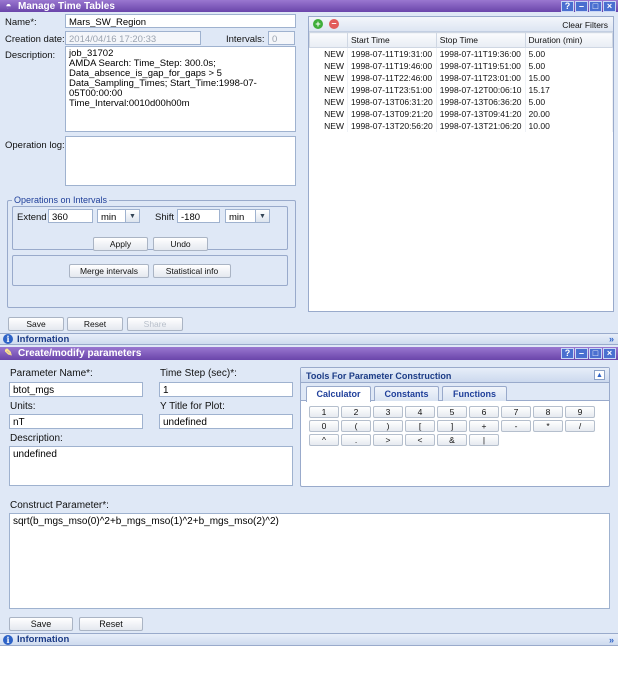 The image size is (618, 679). Describe the element at coordinates (21, 22) in the screenshot. I see `name-label: Name*:` at that location.